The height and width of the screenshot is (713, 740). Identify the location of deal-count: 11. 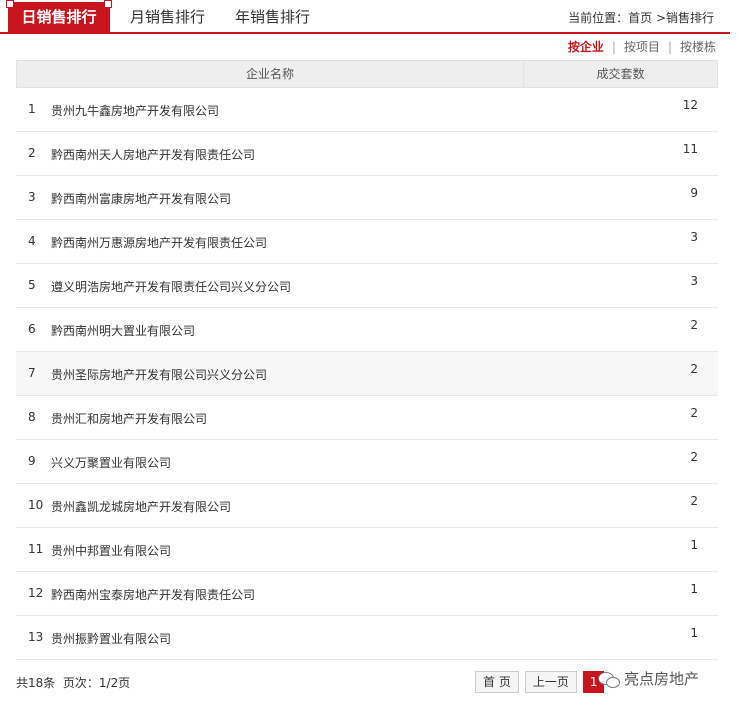
(690, 149).